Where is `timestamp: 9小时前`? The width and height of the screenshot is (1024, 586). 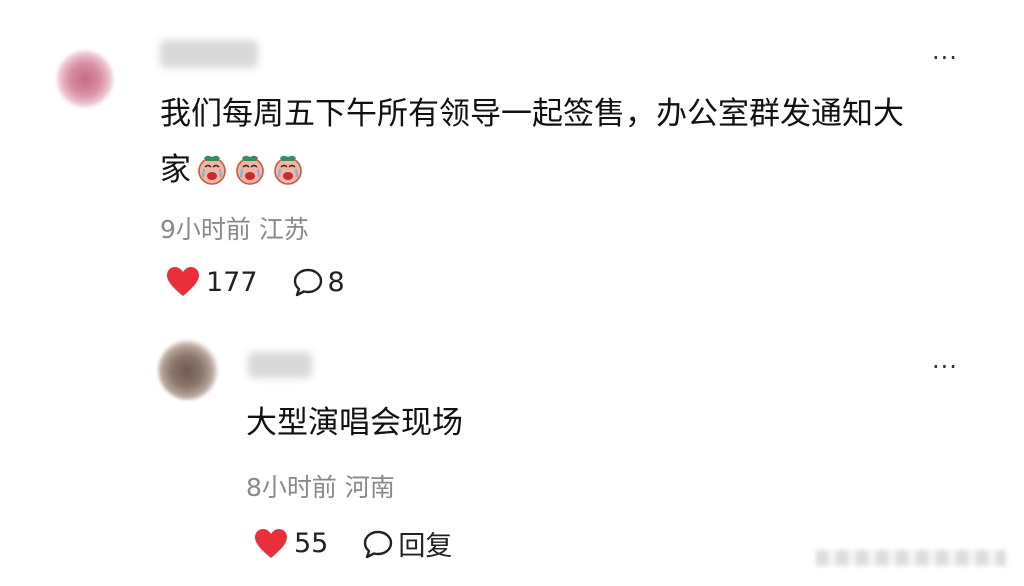 timestamp: 9小时前 is located at coordinates (205, 229).